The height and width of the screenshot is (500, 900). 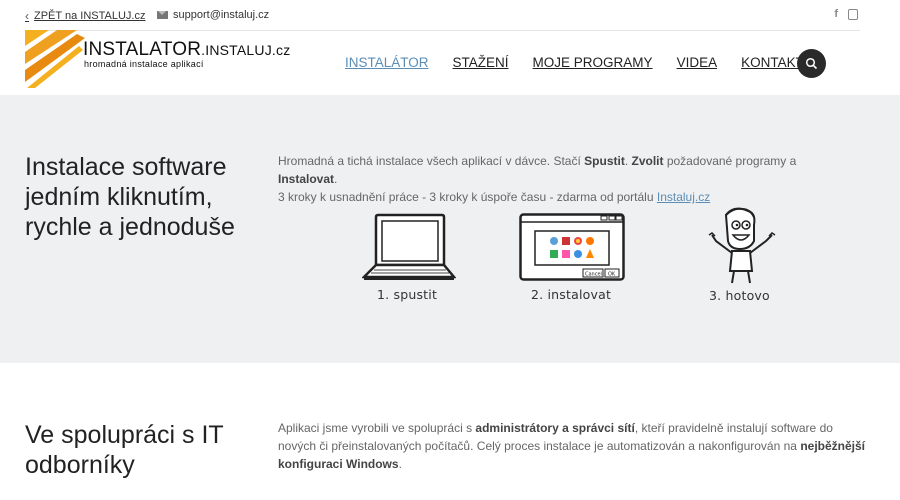 What do you see at coordinates (246, 50) in the screenshot?
I see `brand-title-domain: .INSTALUJ.cz` at bounding box center [246, 50].